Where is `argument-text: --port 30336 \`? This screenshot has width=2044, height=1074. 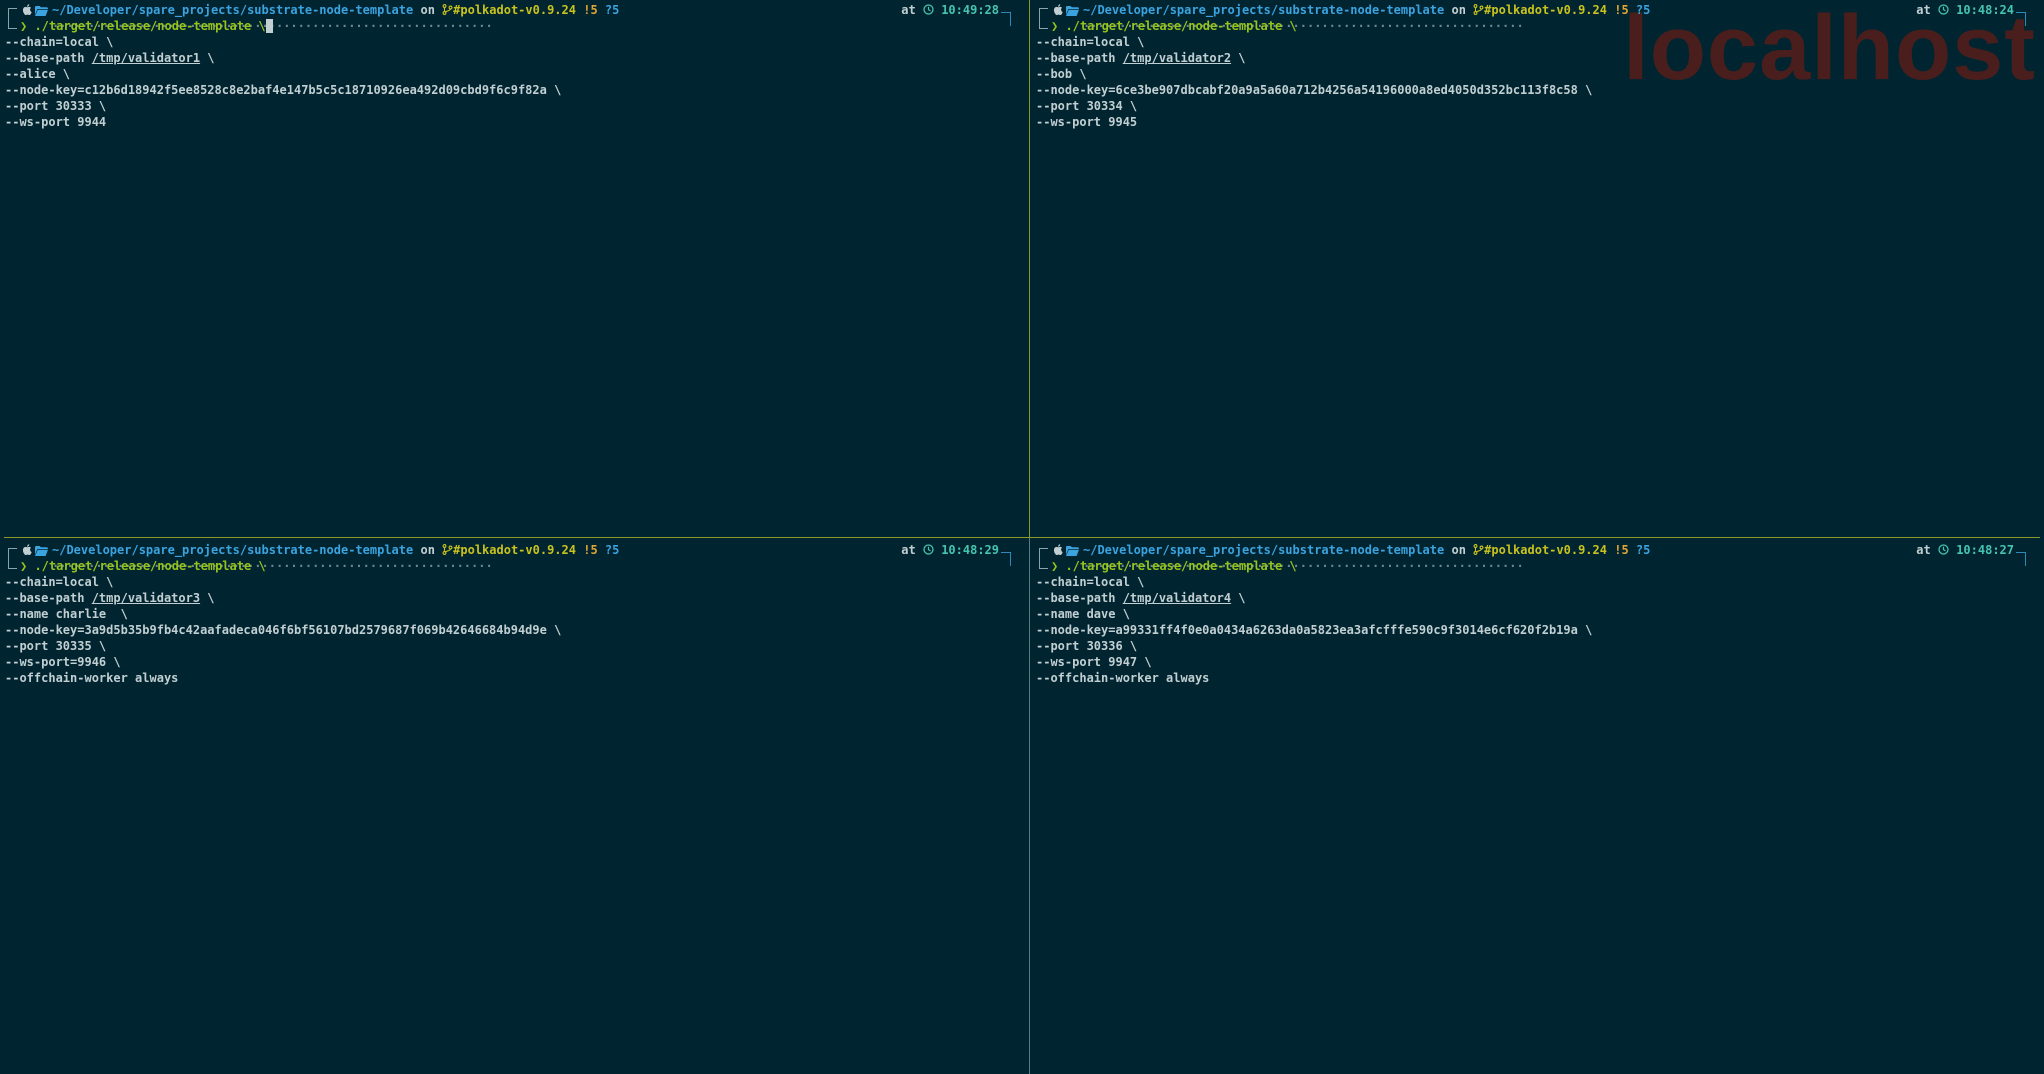 argument-text: --port 30336 \ is located at coordinates (1087, 646).